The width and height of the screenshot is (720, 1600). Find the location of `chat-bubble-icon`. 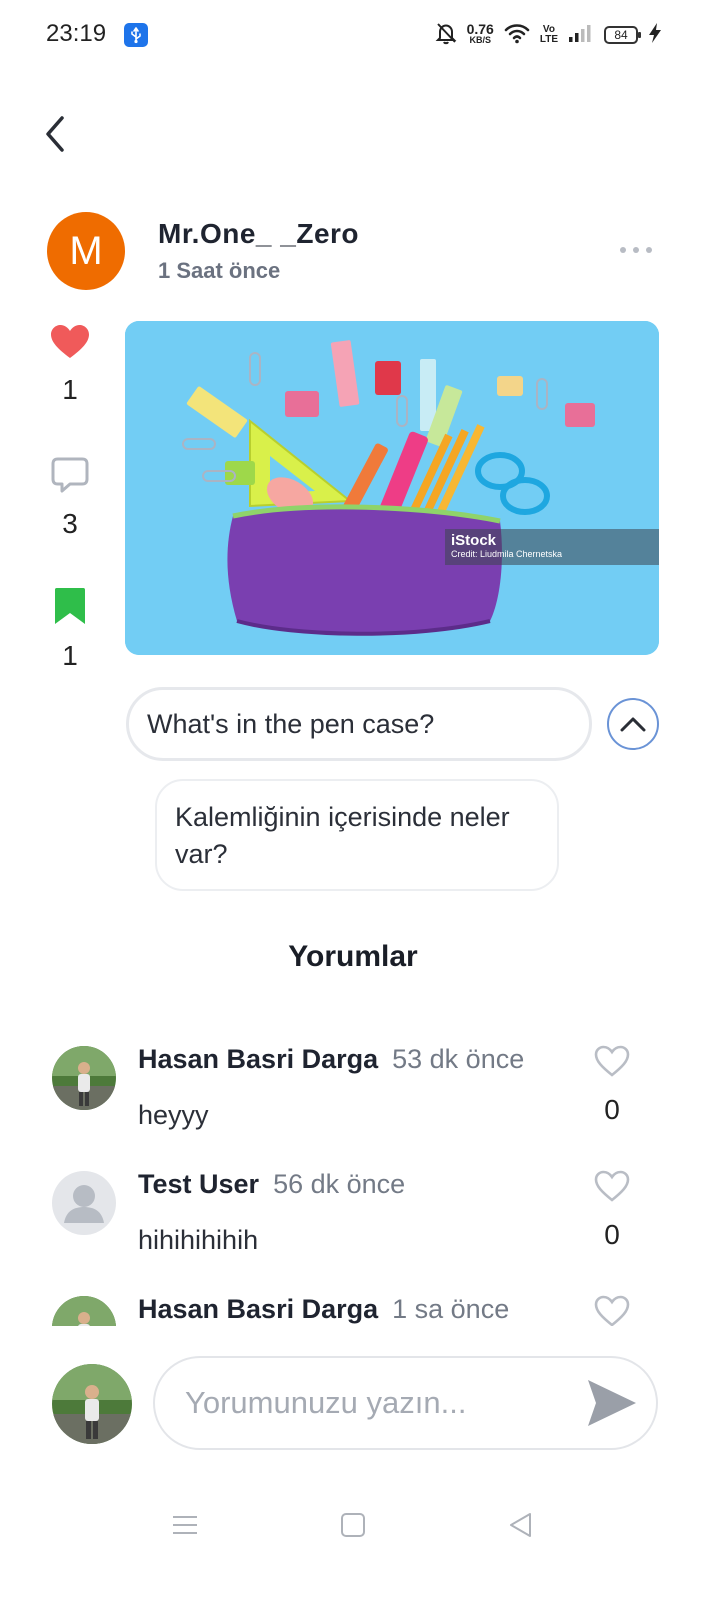

chat-bubble-icon is located at coordinates (70, 475).